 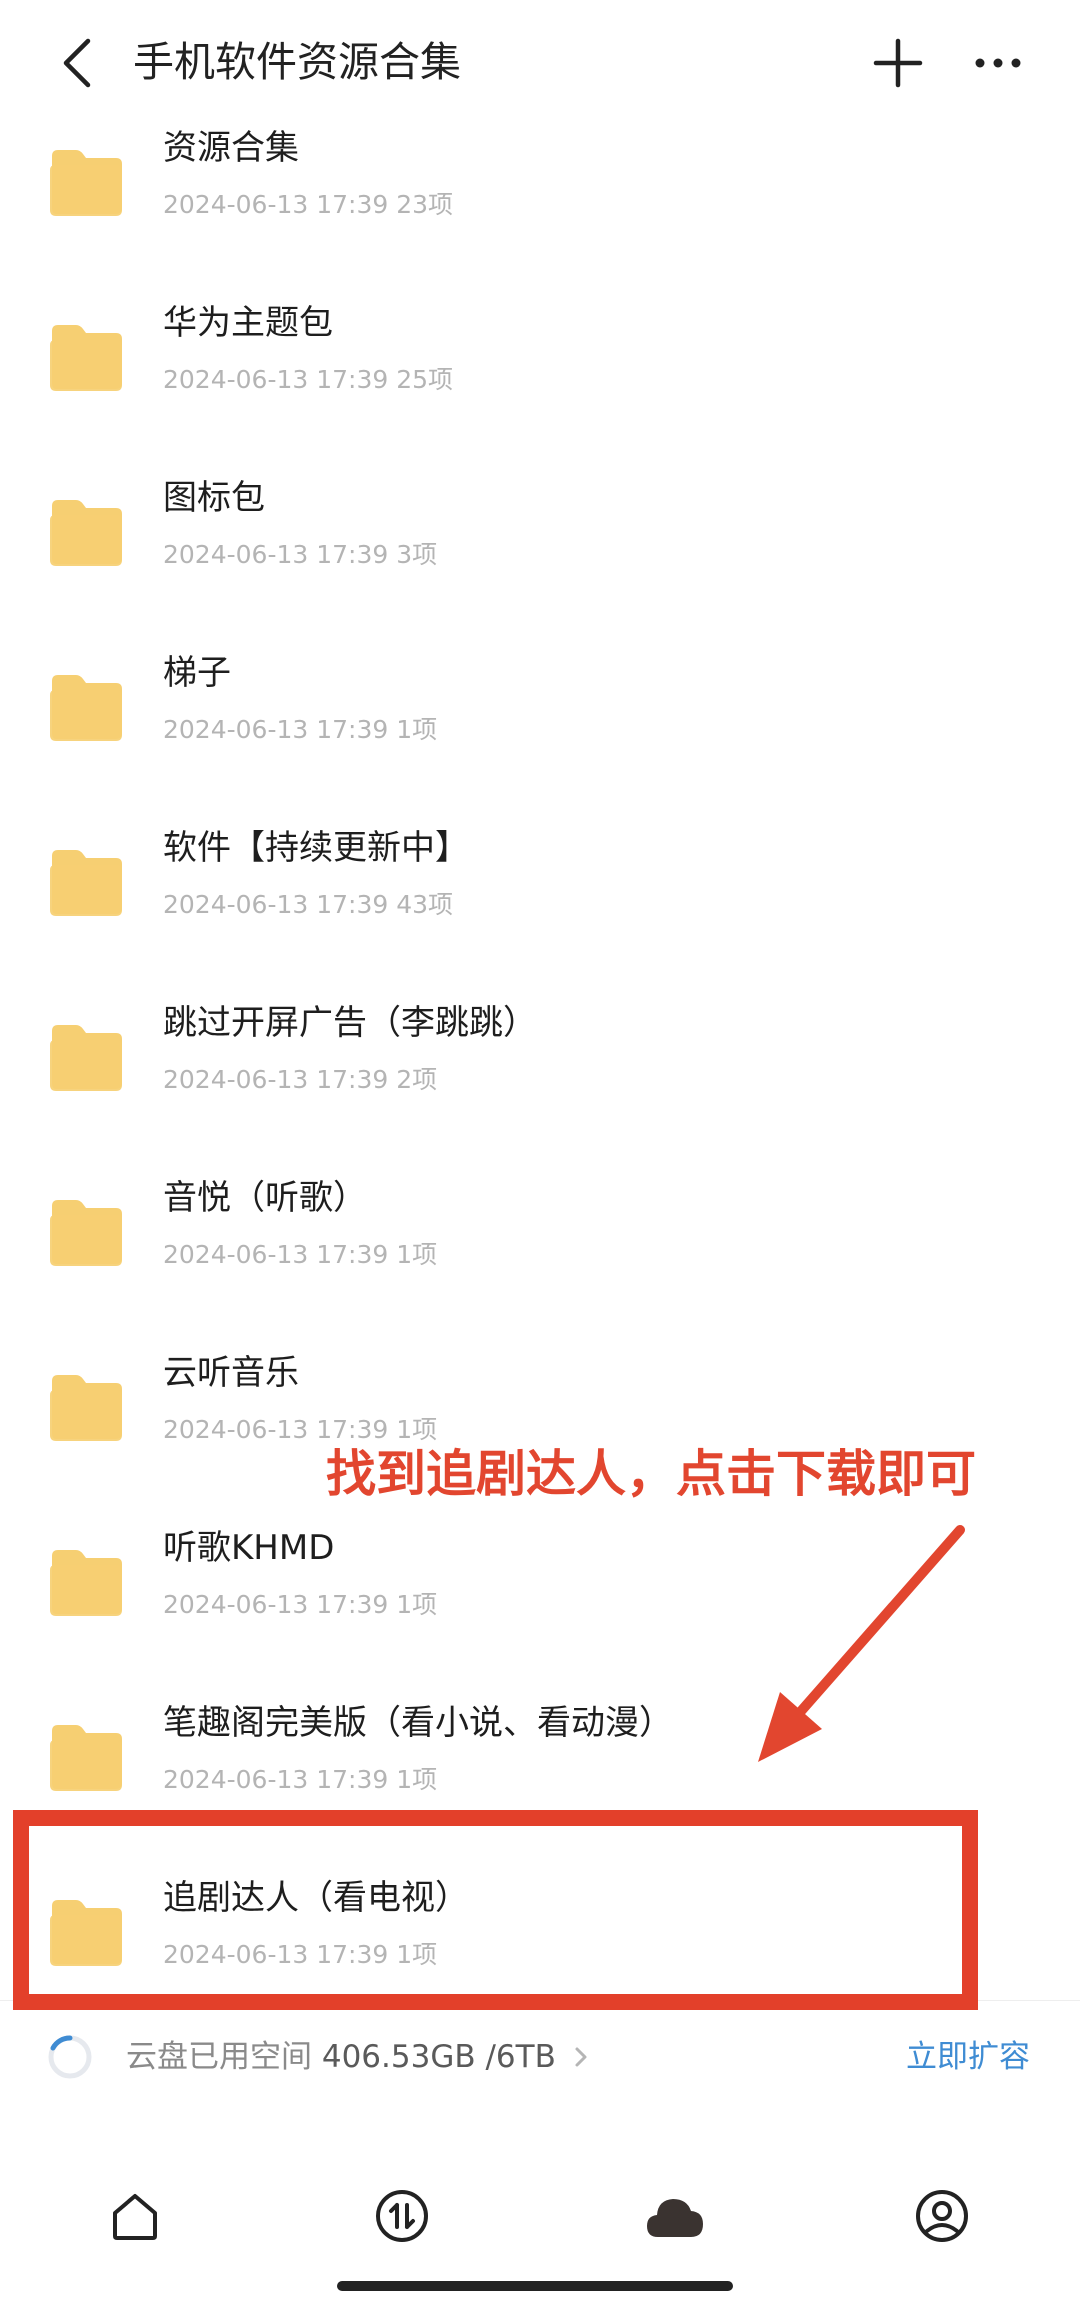 What do you see at coordinates (540, 1070) in the screenshot?
I see `file-row: 跳过开屏广告（李跳跳） 2024-06-13 17:39 2项` at bounding box center [540, 1070].